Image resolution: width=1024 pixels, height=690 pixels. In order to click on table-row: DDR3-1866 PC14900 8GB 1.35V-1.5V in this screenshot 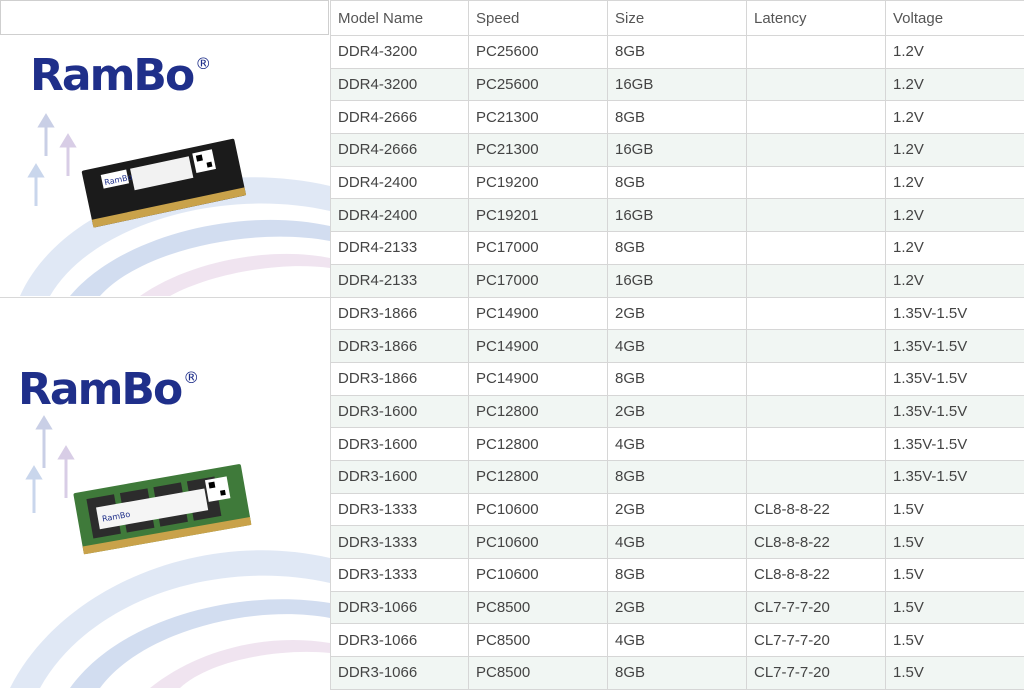, I will do `click(677, 378)`.